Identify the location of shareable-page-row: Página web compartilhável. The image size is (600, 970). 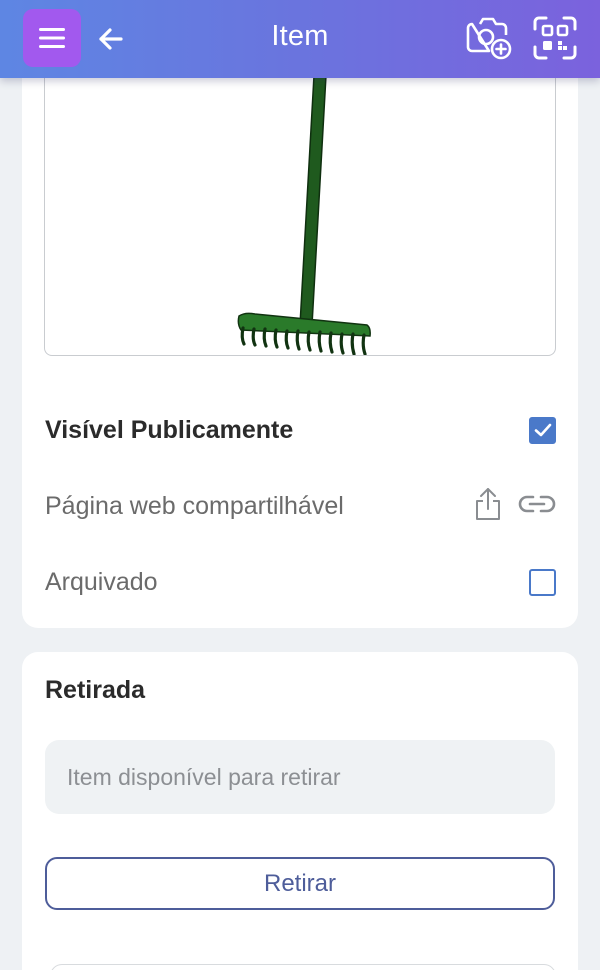
(300, 506).